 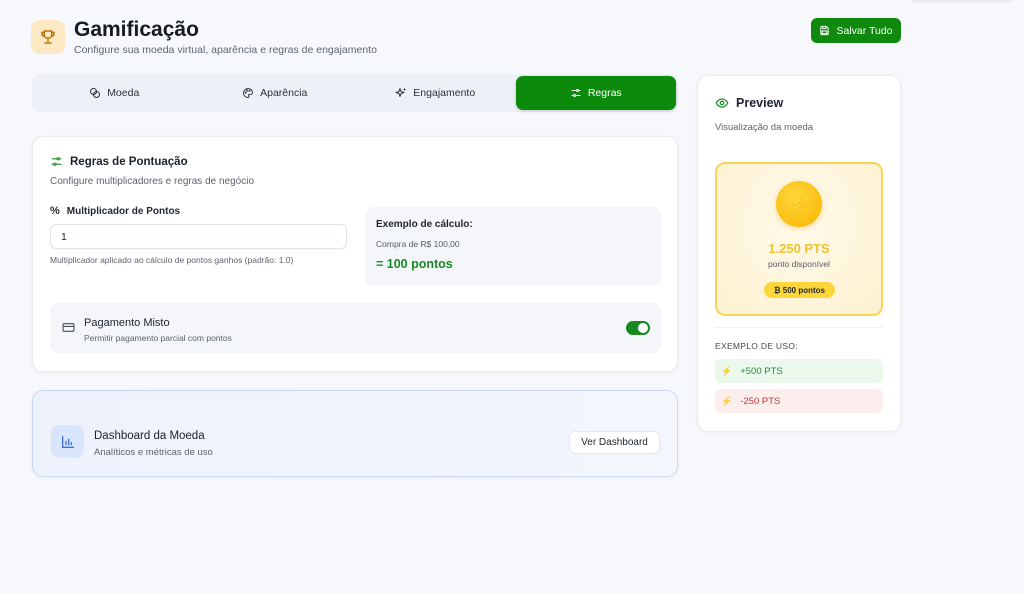 I want to click on coins-icon, so click(x=95, y=93).